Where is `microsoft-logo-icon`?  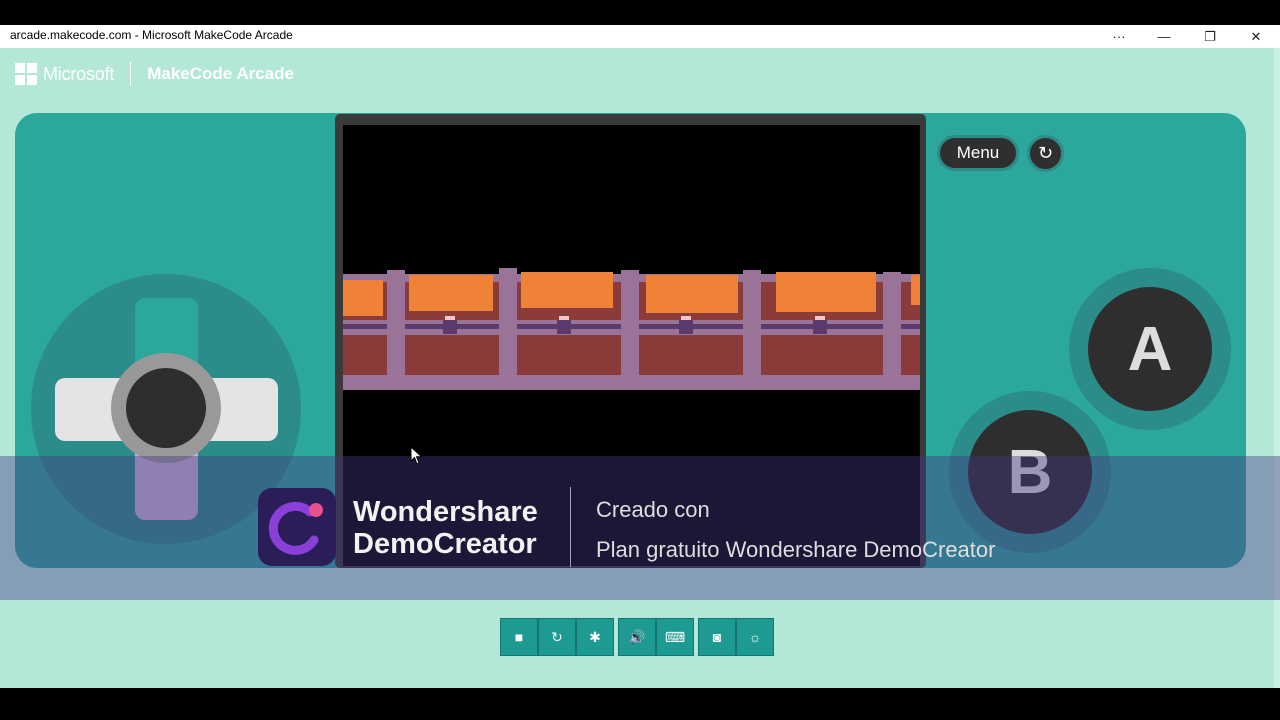
microsoft-logo-icon is located at coordinates (26, 74).